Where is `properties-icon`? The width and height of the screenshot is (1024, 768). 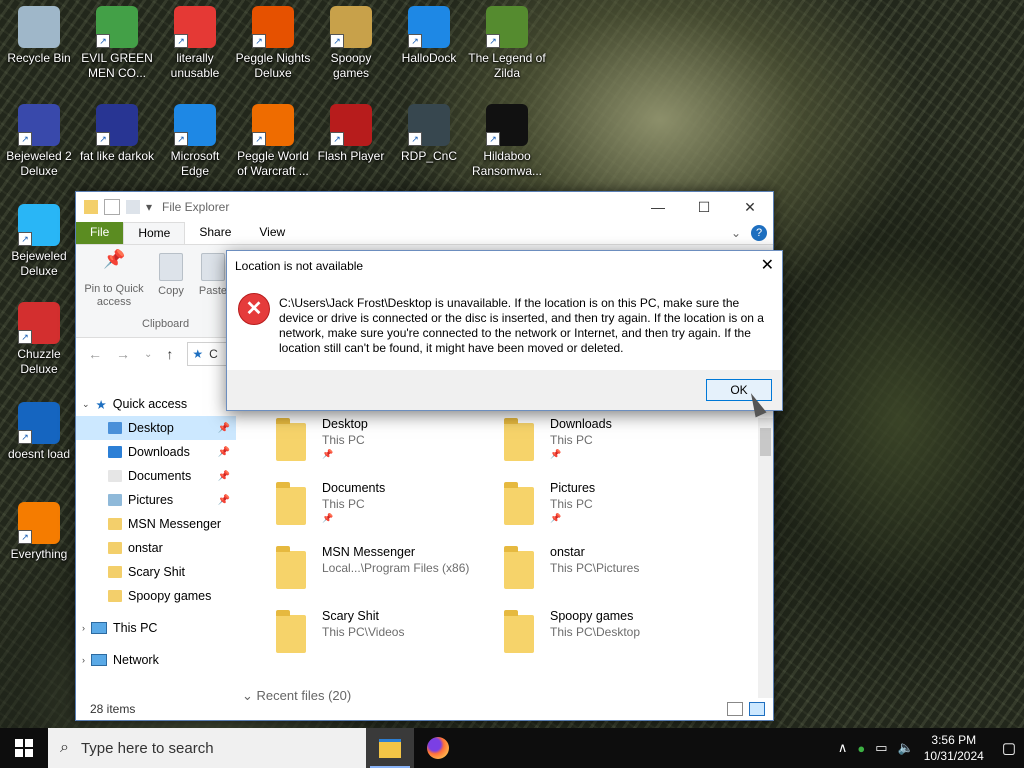 properties-icon is located at coordinates (112, 207).